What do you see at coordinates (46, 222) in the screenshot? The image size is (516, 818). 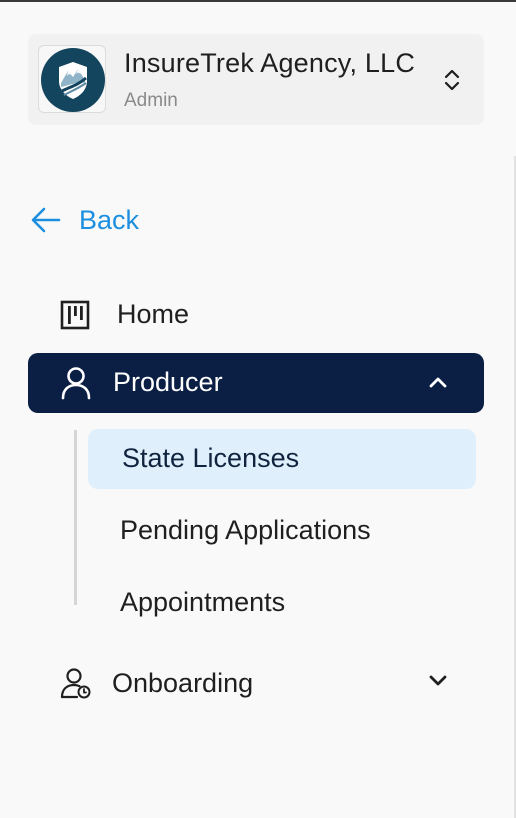 I see `arrow-left-icon` at bounding box center [46, 222].